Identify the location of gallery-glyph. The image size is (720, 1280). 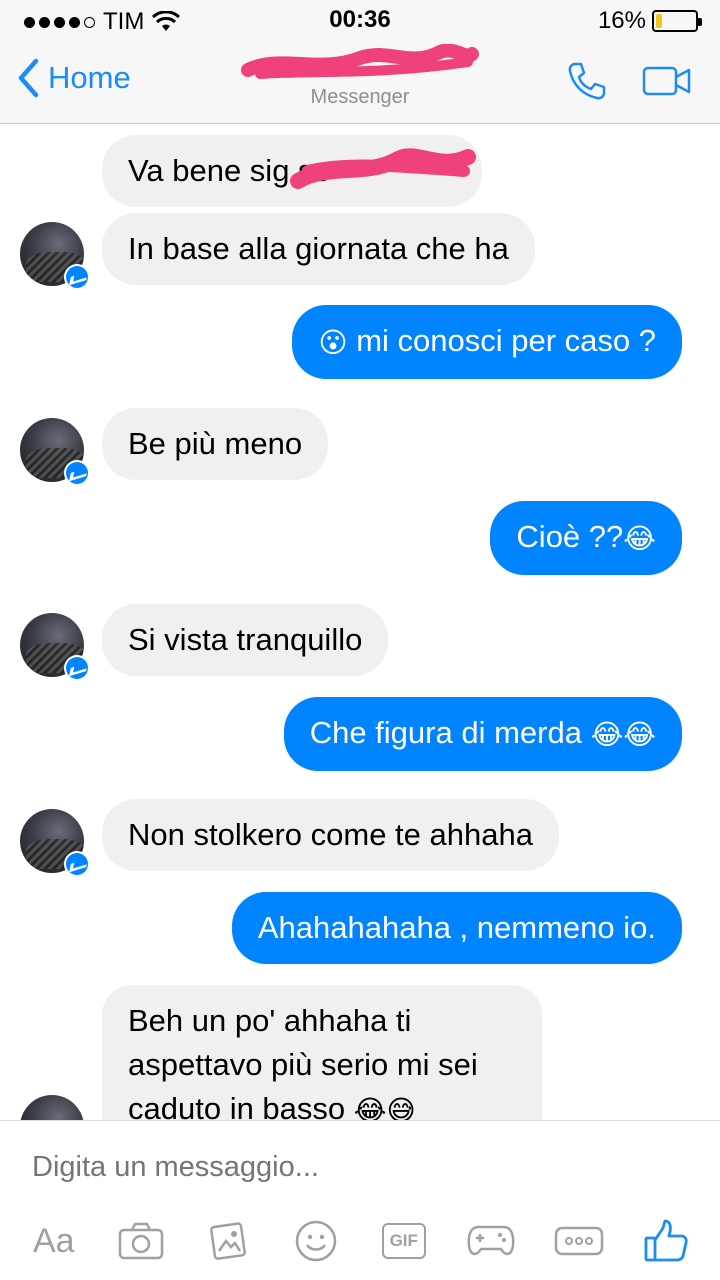
(227, 1241).